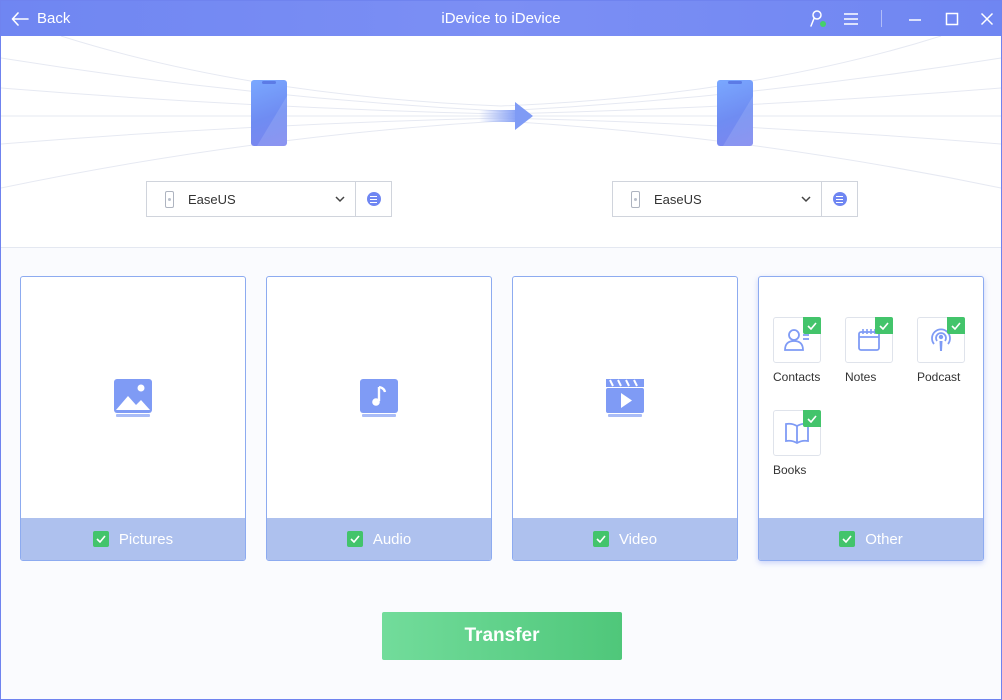 Image resolution: width=1002 pixels, height=700 pixels. I want to click on close-icon, so click(987, 19).